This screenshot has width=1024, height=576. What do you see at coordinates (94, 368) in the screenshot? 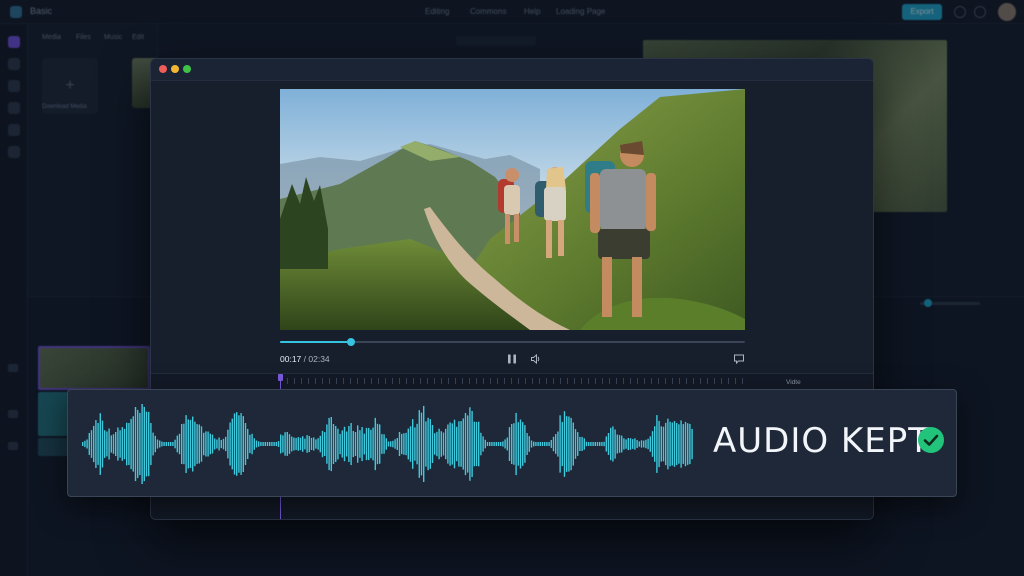
I see `video-clip` at bounding box center [94, 368].